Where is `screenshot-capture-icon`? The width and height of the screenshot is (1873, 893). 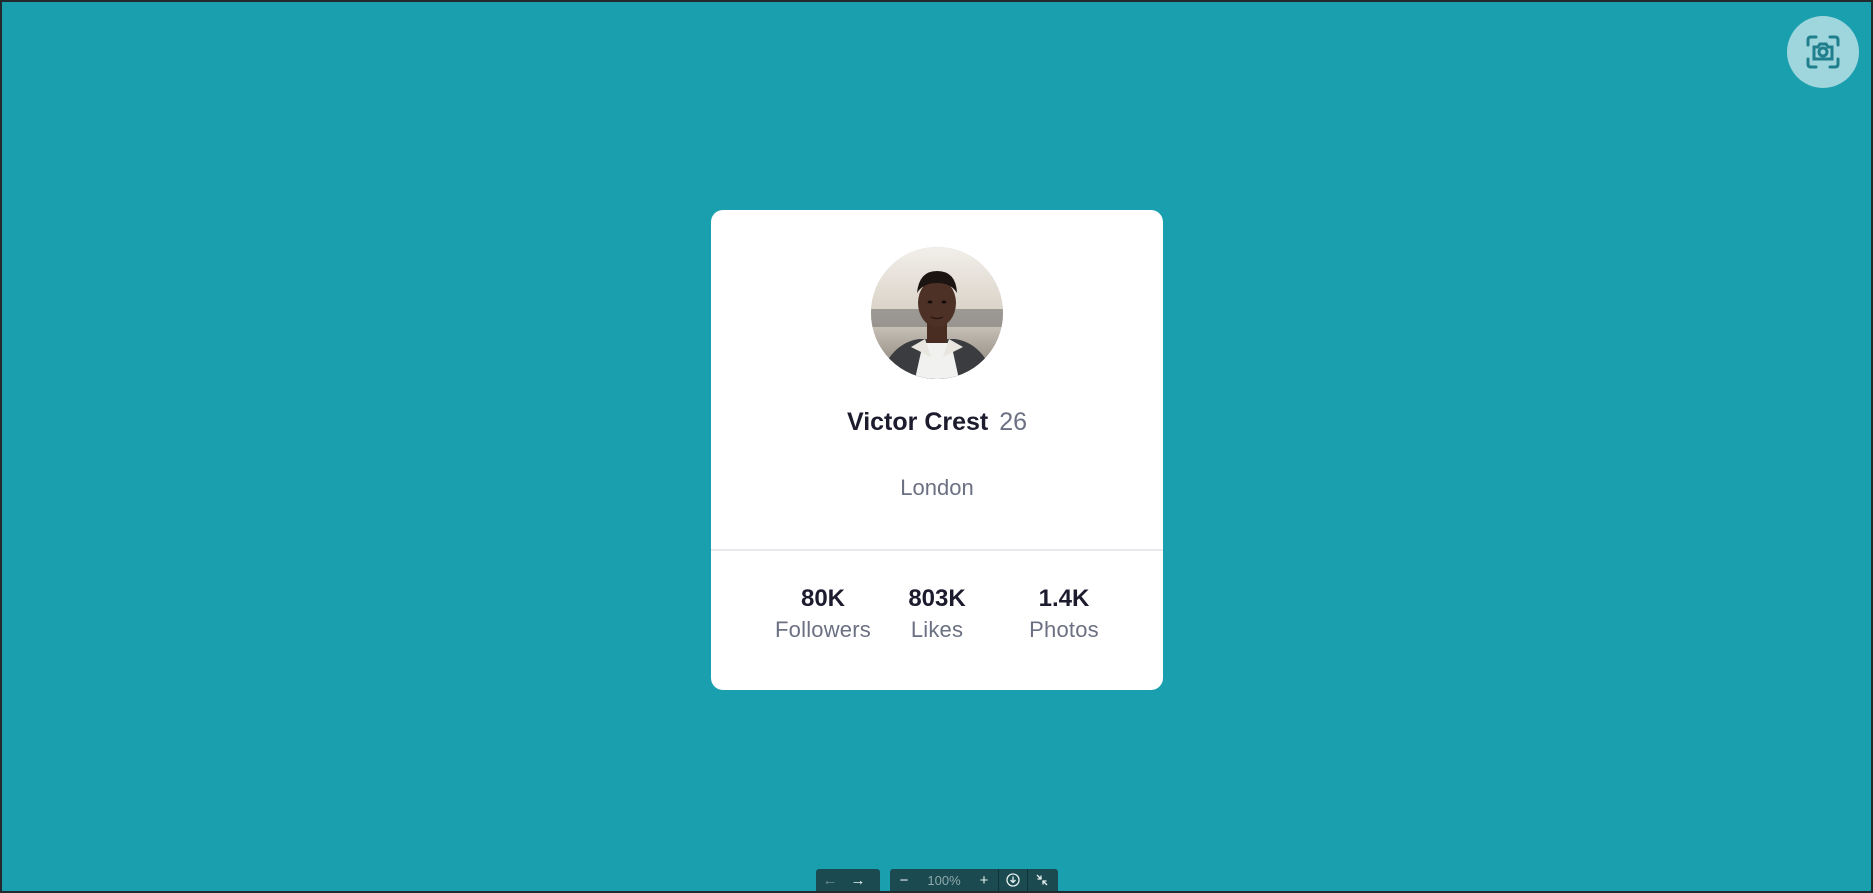
screenshot-capture-icon is located at coordinates (1823, 52).